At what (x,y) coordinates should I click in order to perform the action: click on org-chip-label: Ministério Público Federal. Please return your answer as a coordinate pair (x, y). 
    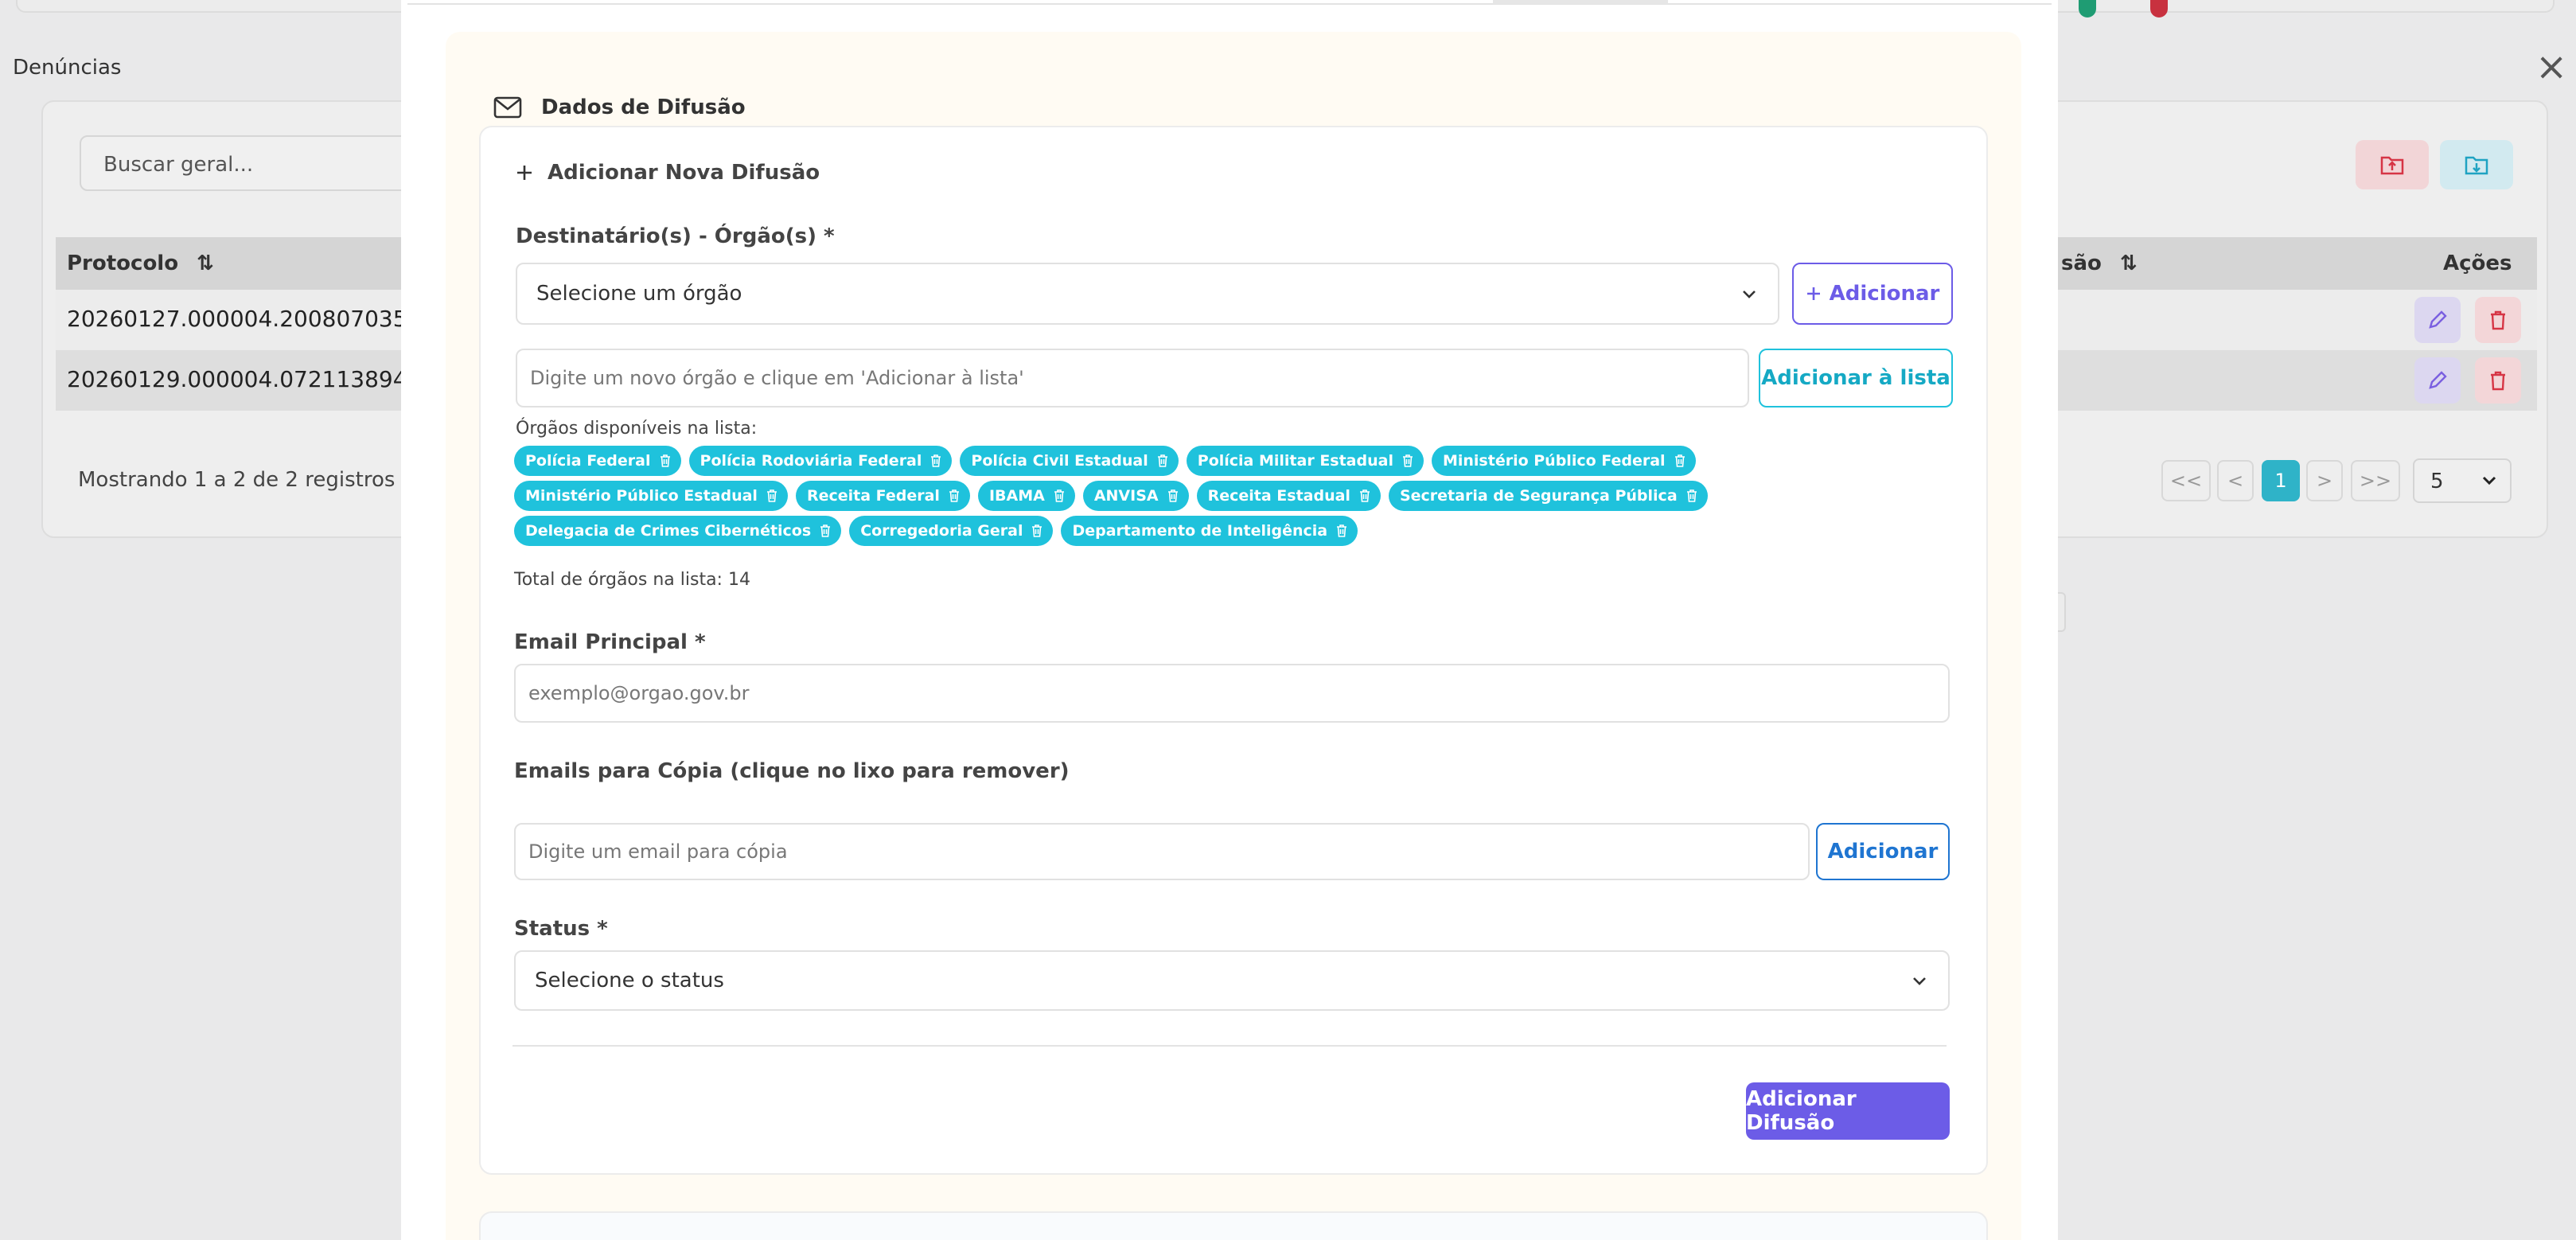
    Looking at the image, I should click on (1554, 461).